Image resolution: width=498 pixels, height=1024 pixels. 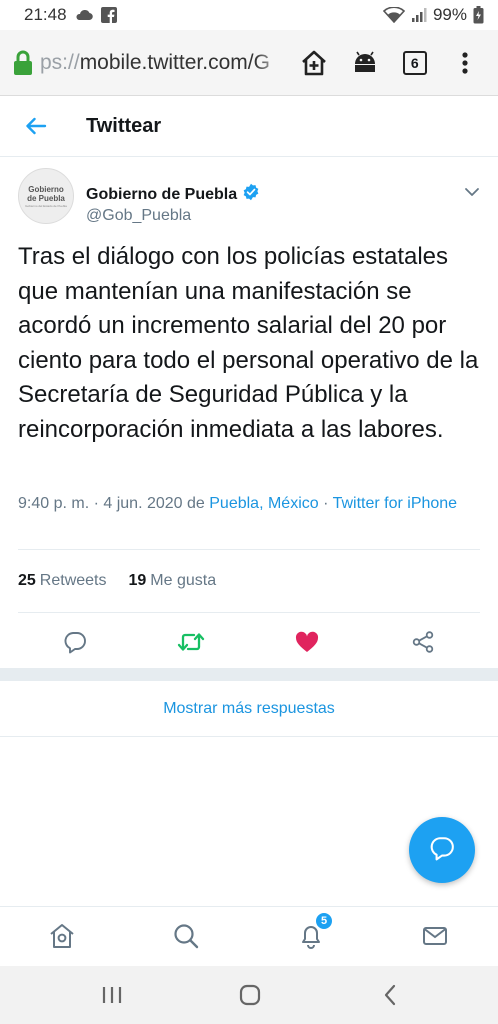 What do you see at coordinates (23, 63) in the screenshot?
I see `lock-icon` at bounding box center [23, 63].